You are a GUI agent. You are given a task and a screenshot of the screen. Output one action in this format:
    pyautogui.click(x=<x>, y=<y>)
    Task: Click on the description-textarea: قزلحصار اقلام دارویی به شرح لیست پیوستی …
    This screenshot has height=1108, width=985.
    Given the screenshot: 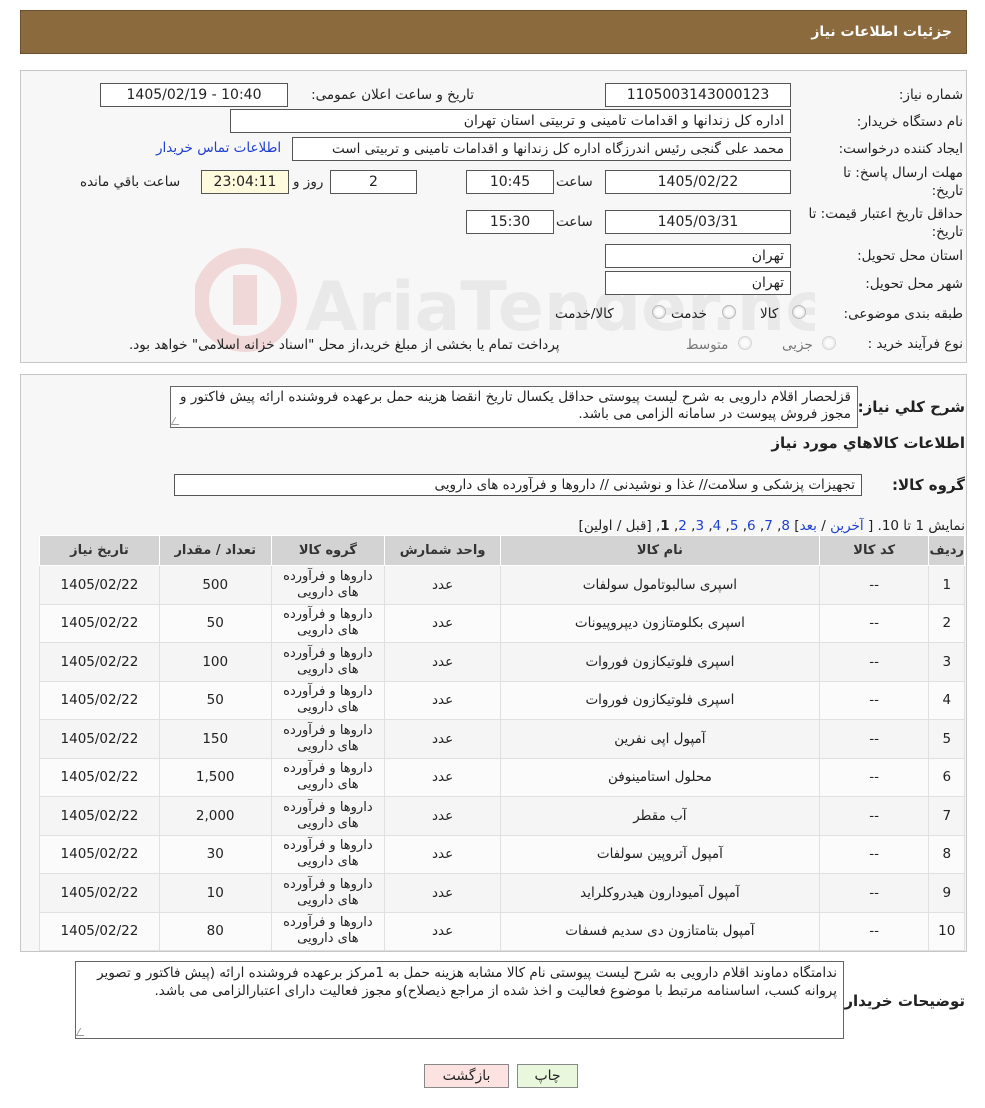 What is the action you would take?
    pyautogui.click(x=514, y=407)
    